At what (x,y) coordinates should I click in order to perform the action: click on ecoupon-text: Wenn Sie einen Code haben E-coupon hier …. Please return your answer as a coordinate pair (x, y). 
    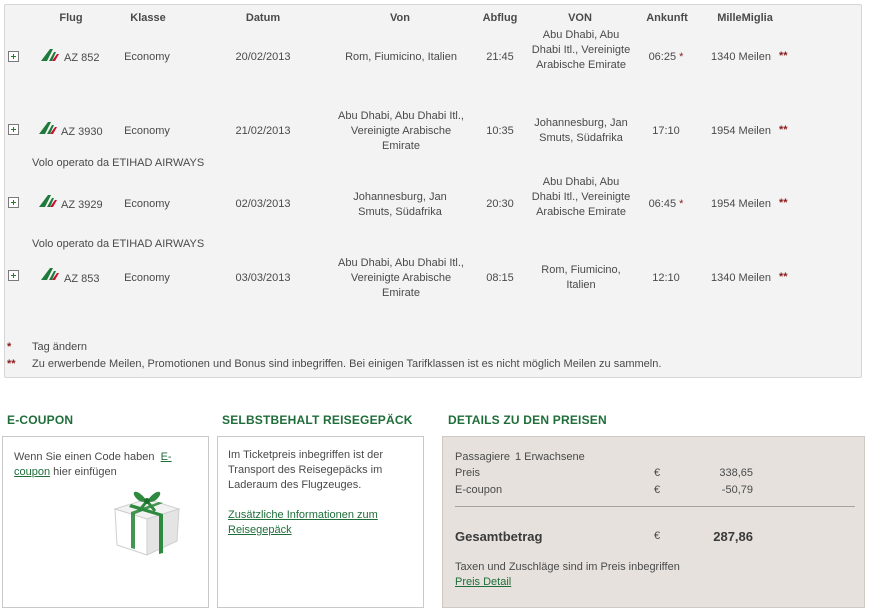
    Looking at the image, I should click on (93, 464).